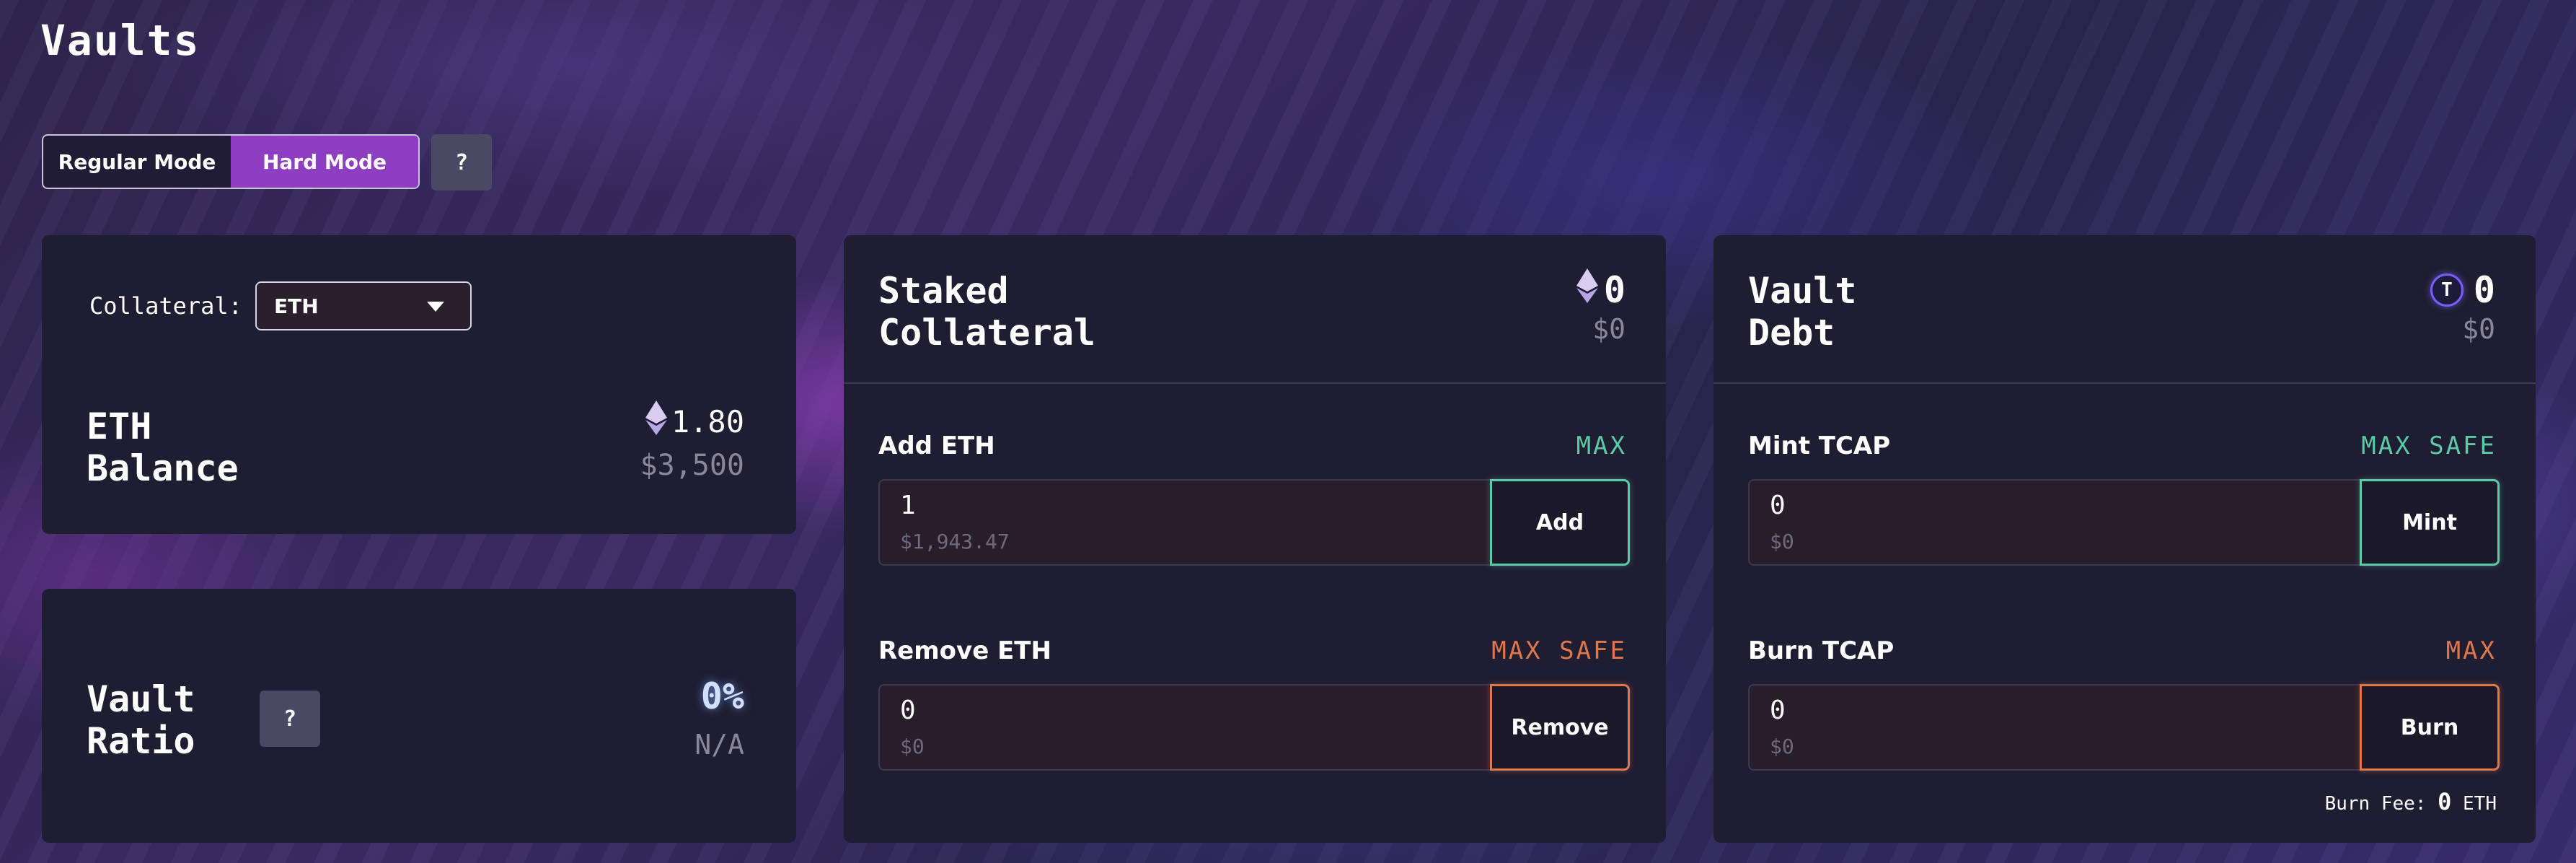 This screenshot has height=863, width=2576. Describe the element at coordinates (165, 306) in the screenshot. I see `collateral-label: Collateral:` at that location.